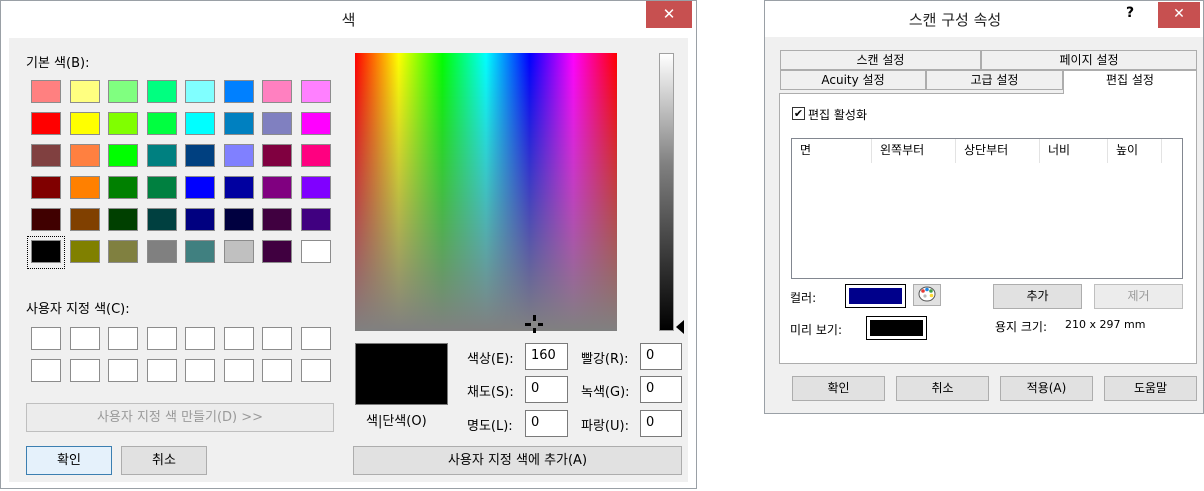 The width and height of the screenshot is (1204, 491). I want to click on column-header-left: 왼쪽부터, so click(914, 151).